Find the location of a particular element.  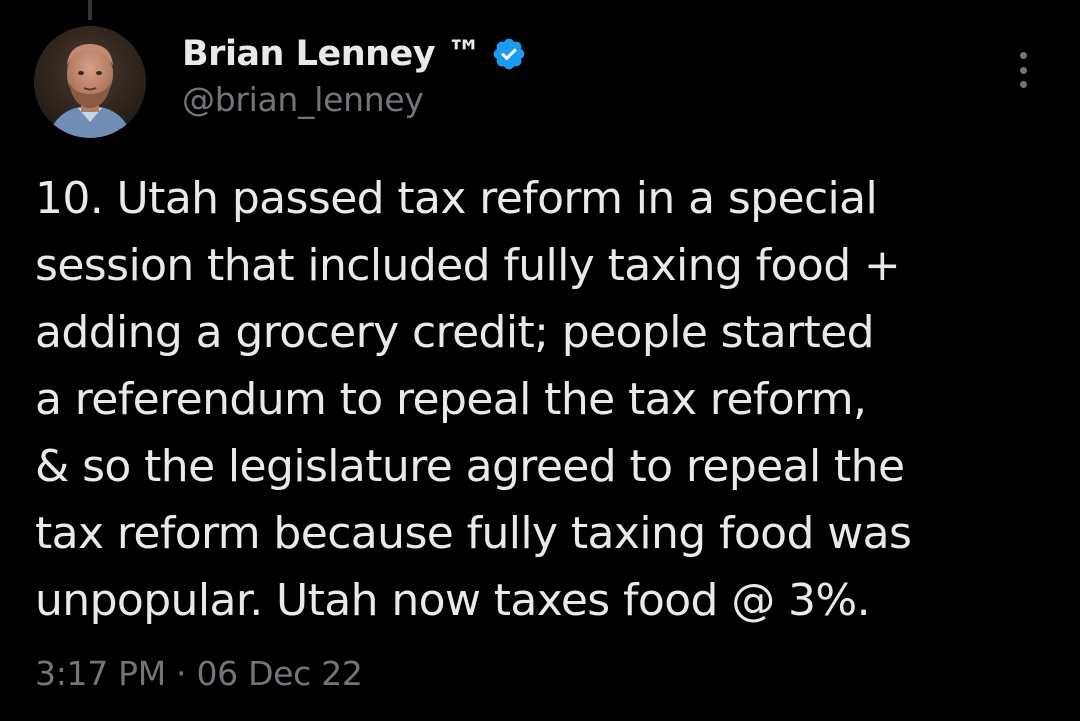

tweet-text-line: unpopular. Utah now taxes food @ 3%. is located at coordinates (453, 600).